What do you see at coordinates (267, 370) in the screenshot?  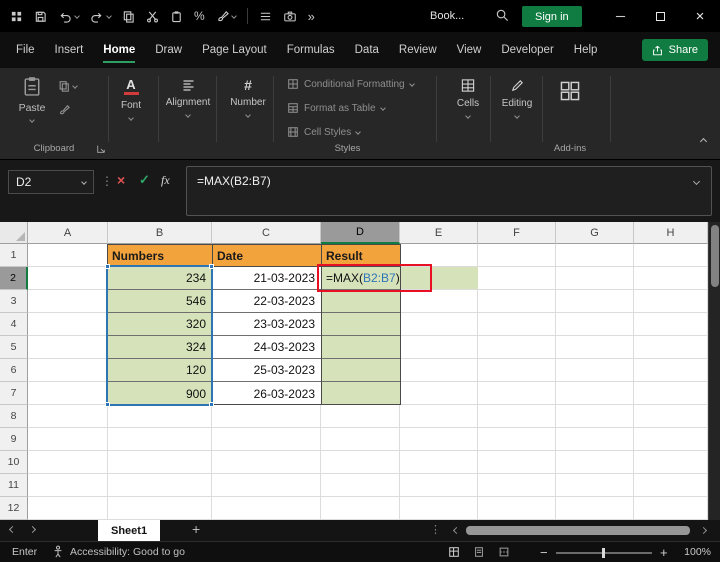 I see `cell-c6: 25-03-2023` at bounding box center [267, 370].